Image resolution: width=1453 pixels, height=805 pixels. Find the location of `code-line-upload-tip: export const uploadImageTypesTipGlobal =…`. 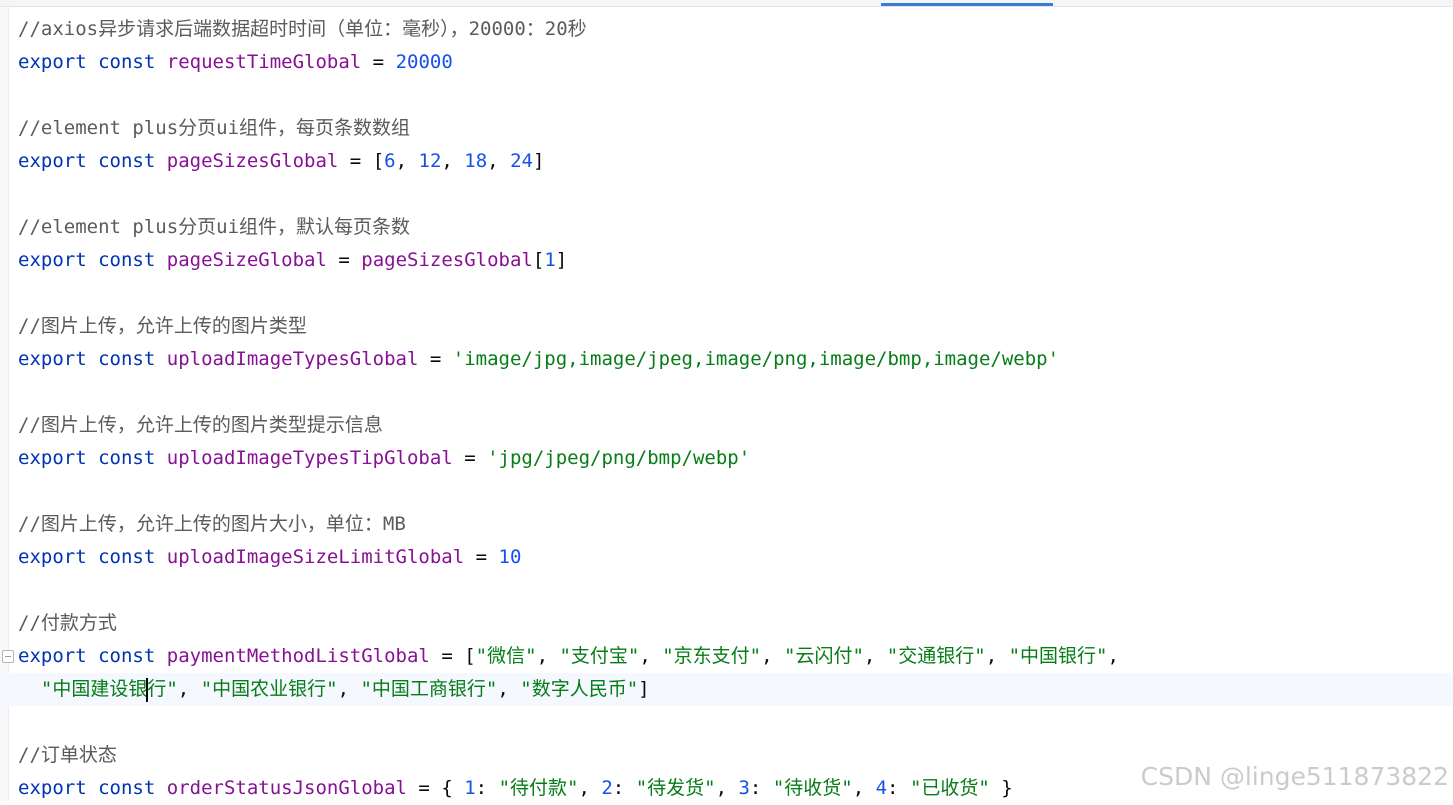

code-line-upload-tip: export const uploadImageTypesTipGlobal =… is located at coordinates (384, 458).